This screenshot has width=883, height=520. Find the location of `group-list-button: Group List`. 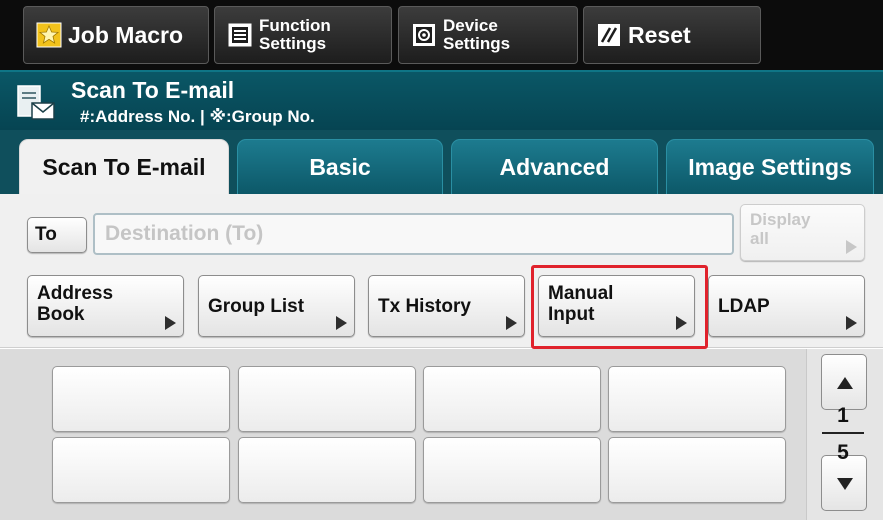

group-list-button: Group List is located at coordinates (276, 306).